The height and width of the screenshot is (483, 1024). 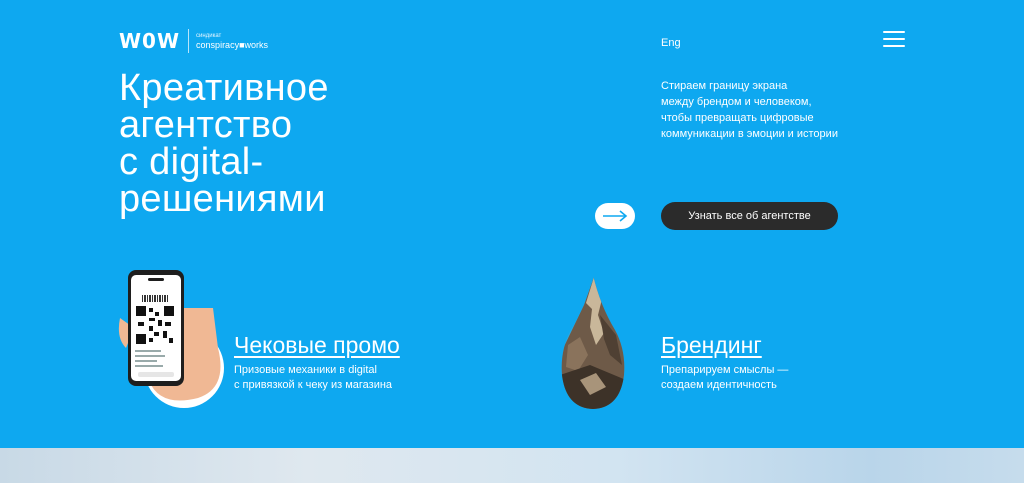 I want to click on hamburger-menu-icon, so click(x=894, y=39).